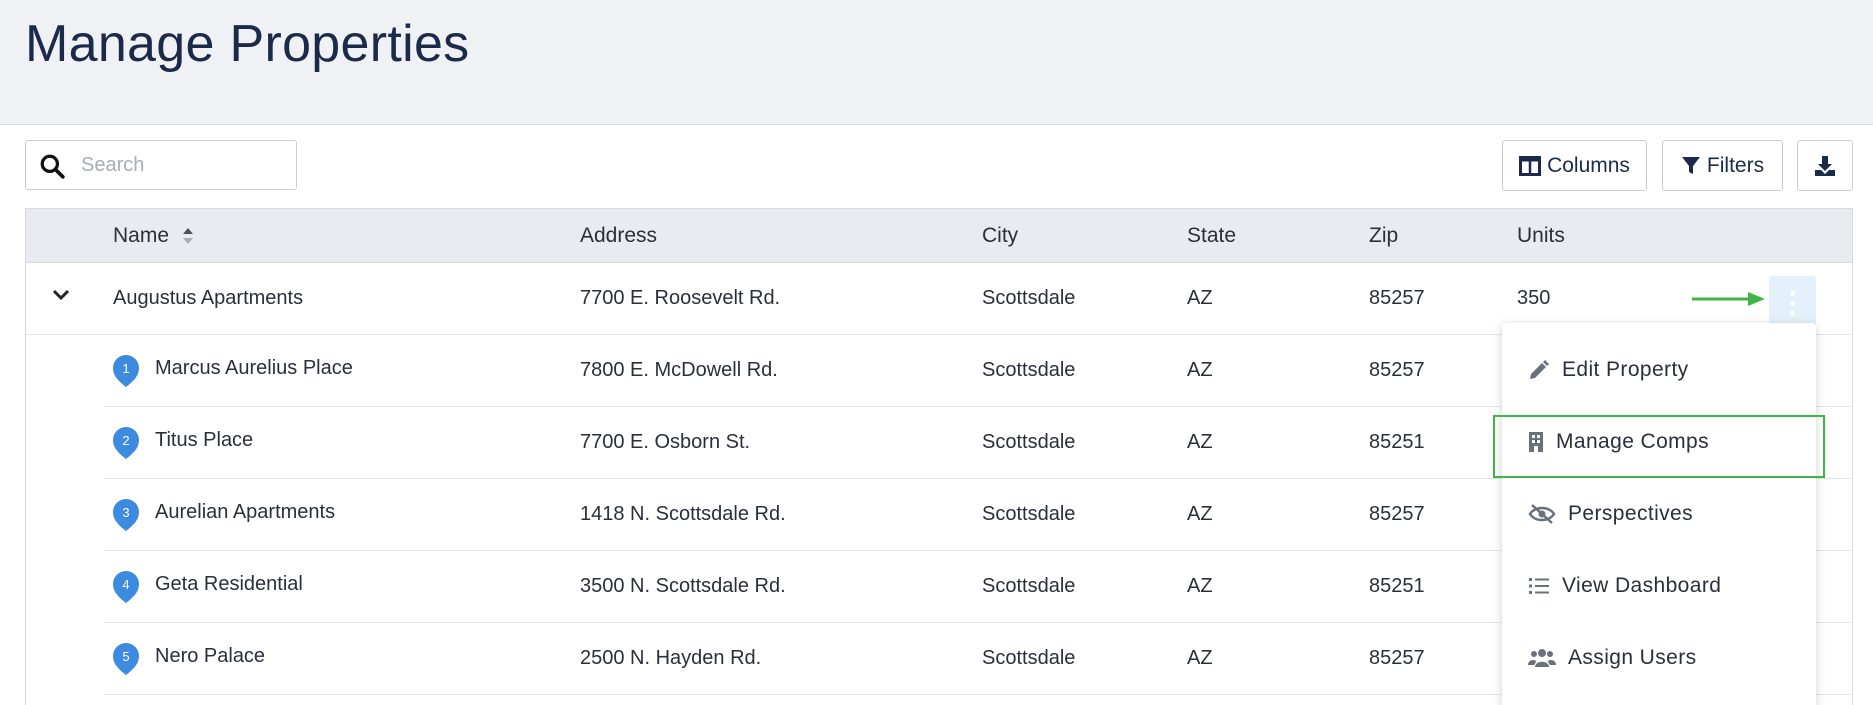 This screenshot has width=1873, height=705. I want to click on download-icon, so click(1825, 165).